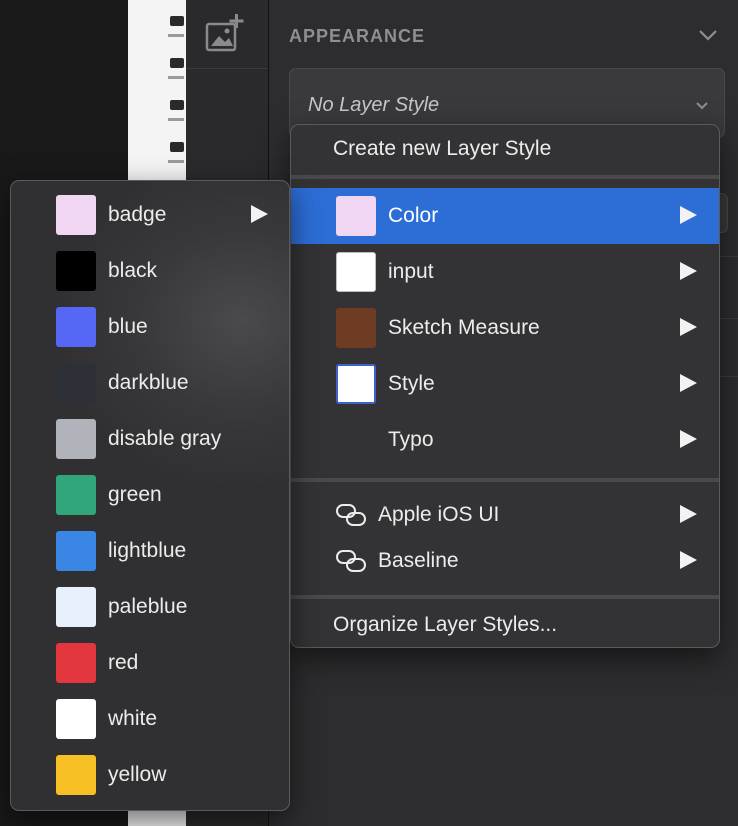 Image resolution: width=738 pixels, height=826 pixels. Describe the element at coordinates (442, 148) in the screenshot. I see `menu-item-label: Create new Layer Style` at that location.